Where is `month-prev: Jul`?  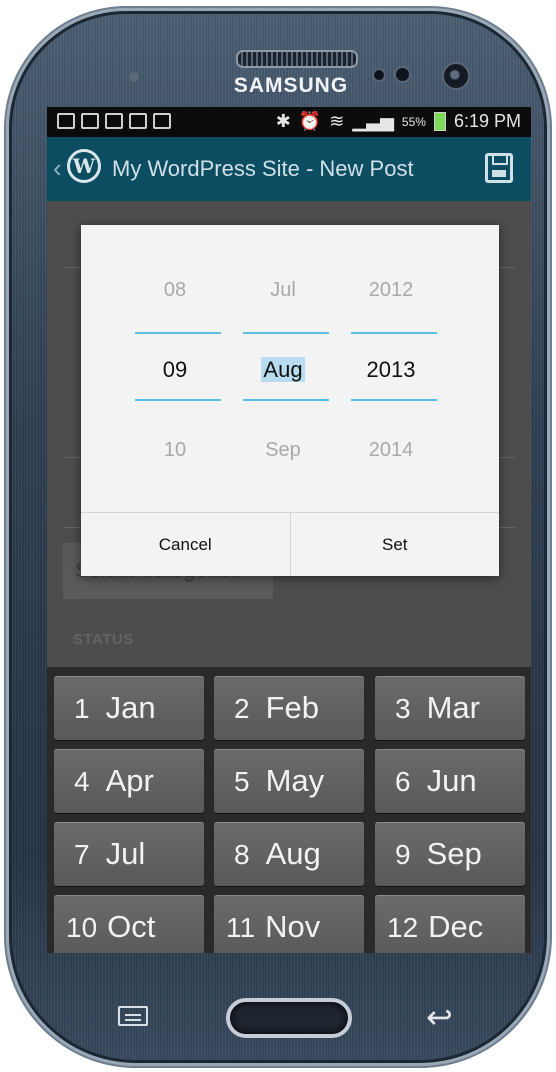 month-prev: Jul is located at coordinates (283, 290).